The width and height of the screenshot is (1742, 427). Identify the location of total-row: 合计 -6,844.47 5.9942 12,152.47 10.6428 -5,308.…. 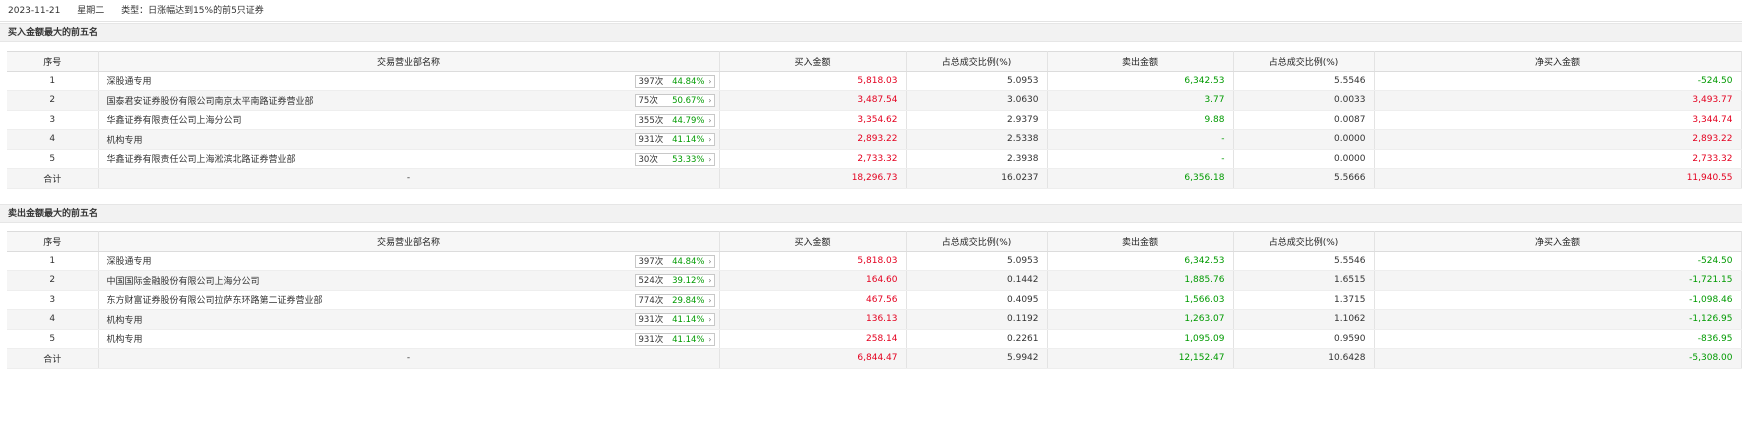
(874, 358).